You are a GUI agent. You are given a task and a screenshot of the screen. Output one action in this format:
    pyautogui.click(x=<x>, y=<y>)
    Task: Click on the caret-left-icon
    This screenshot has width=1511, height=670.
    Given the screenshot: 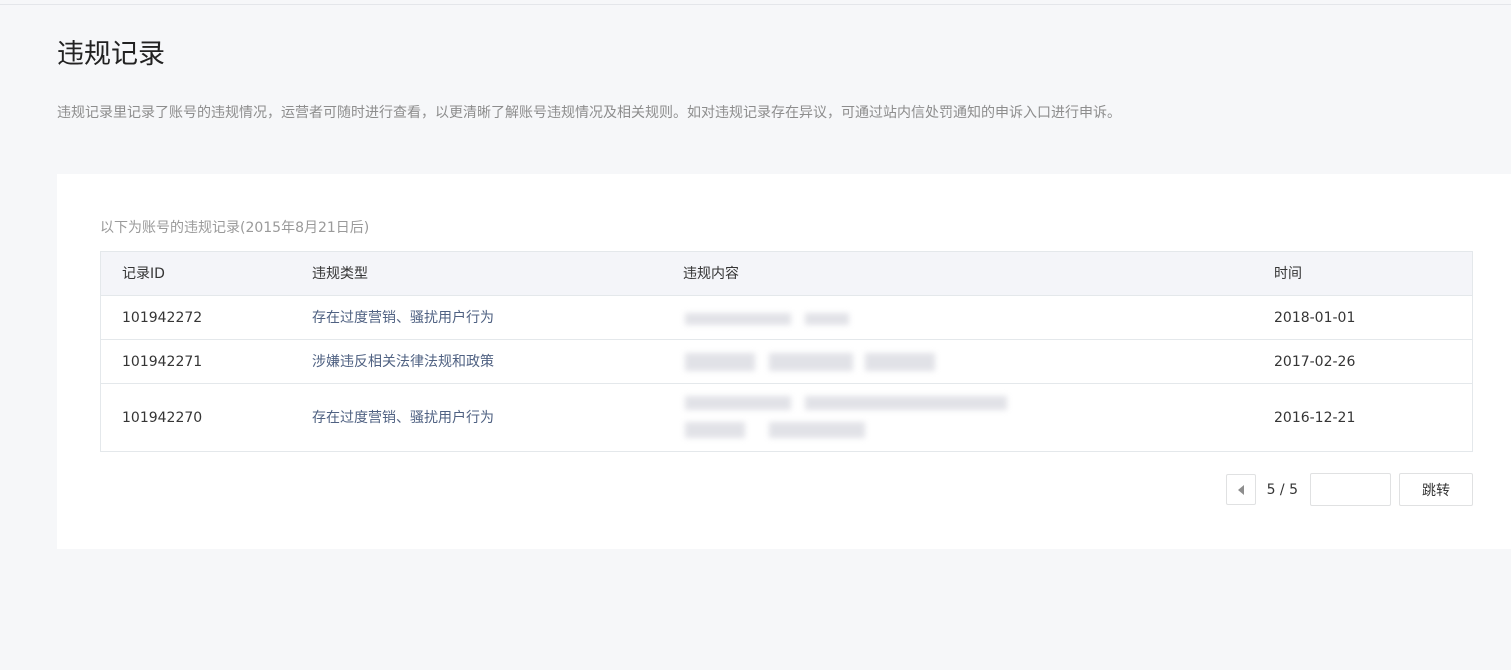 What is the action you would take?
    pyautogui.click(x=1240, y=489)
    